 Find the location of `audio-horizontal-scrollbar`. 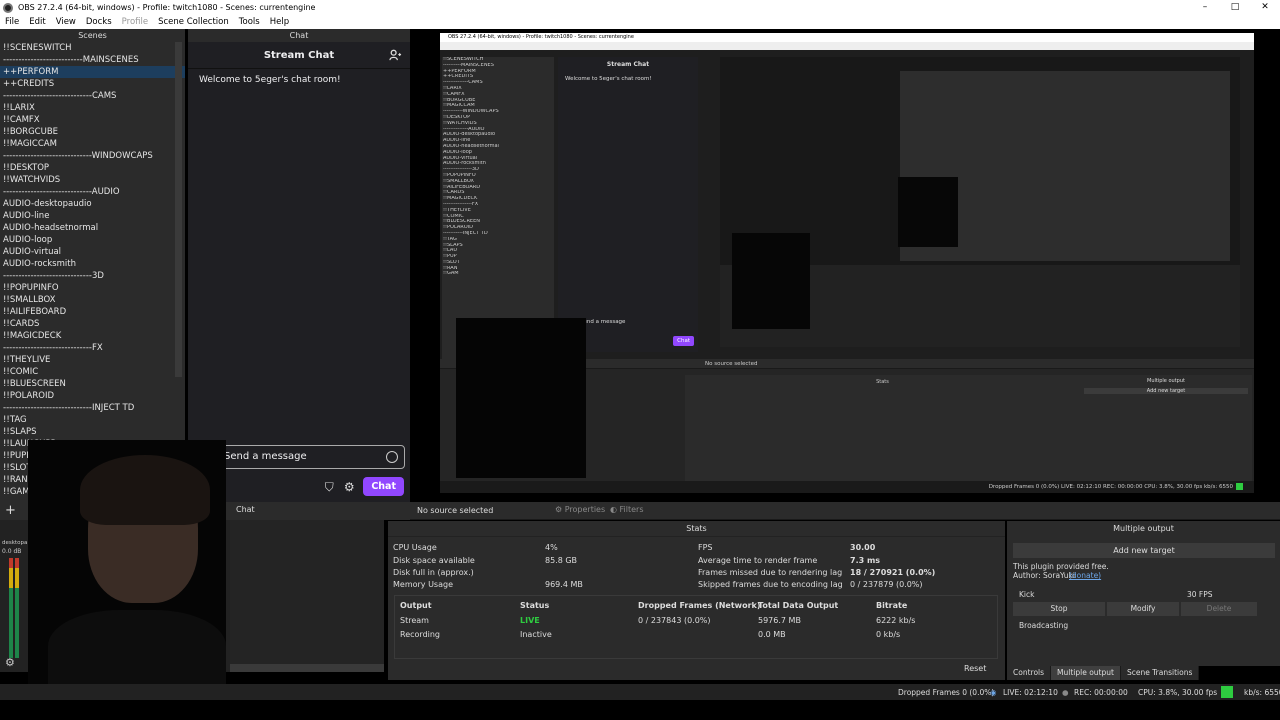

audio-horizontal-scrollbar is located at coordinates (307, 668).